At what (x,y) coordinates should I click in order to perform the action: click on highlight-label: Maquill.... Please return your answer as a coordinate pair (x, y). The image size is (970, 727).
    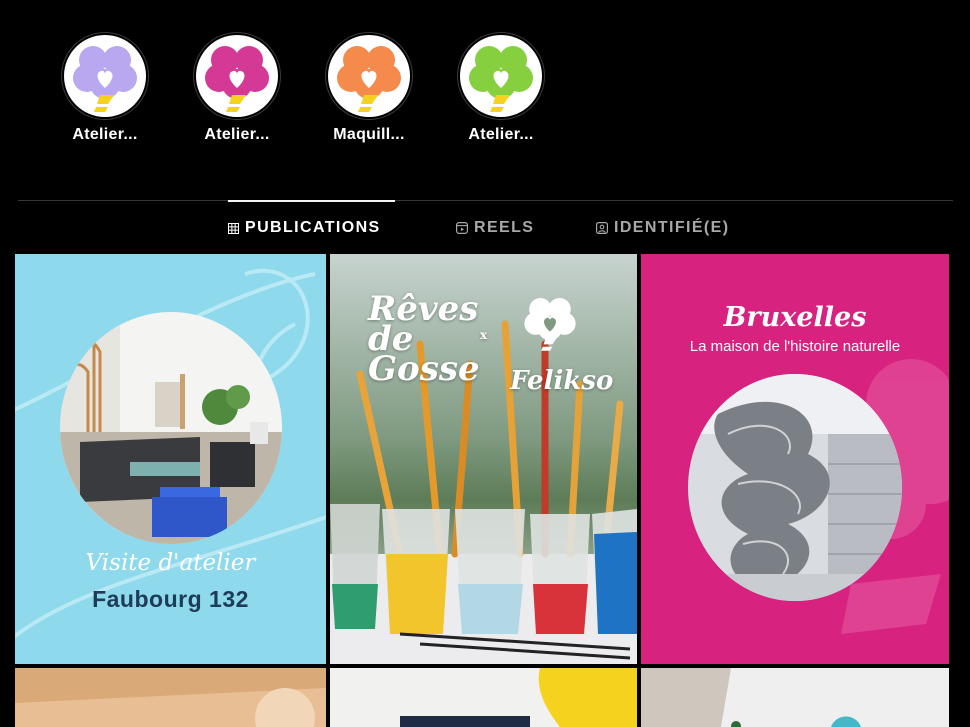
    Looking at the image, I should click on (369, 134).